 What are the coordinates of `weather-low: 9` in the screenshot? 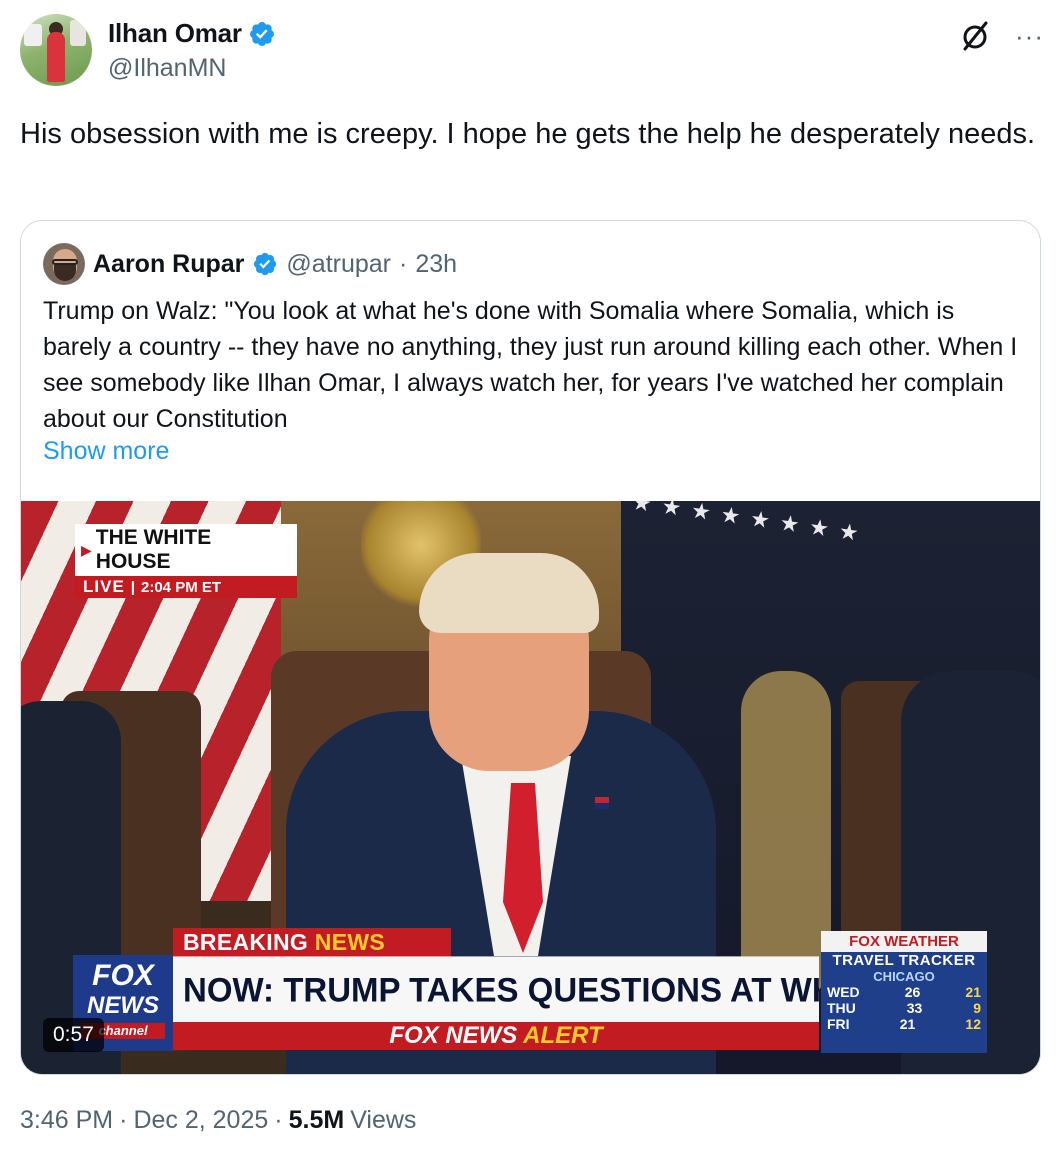 It's located at (977, 1008).